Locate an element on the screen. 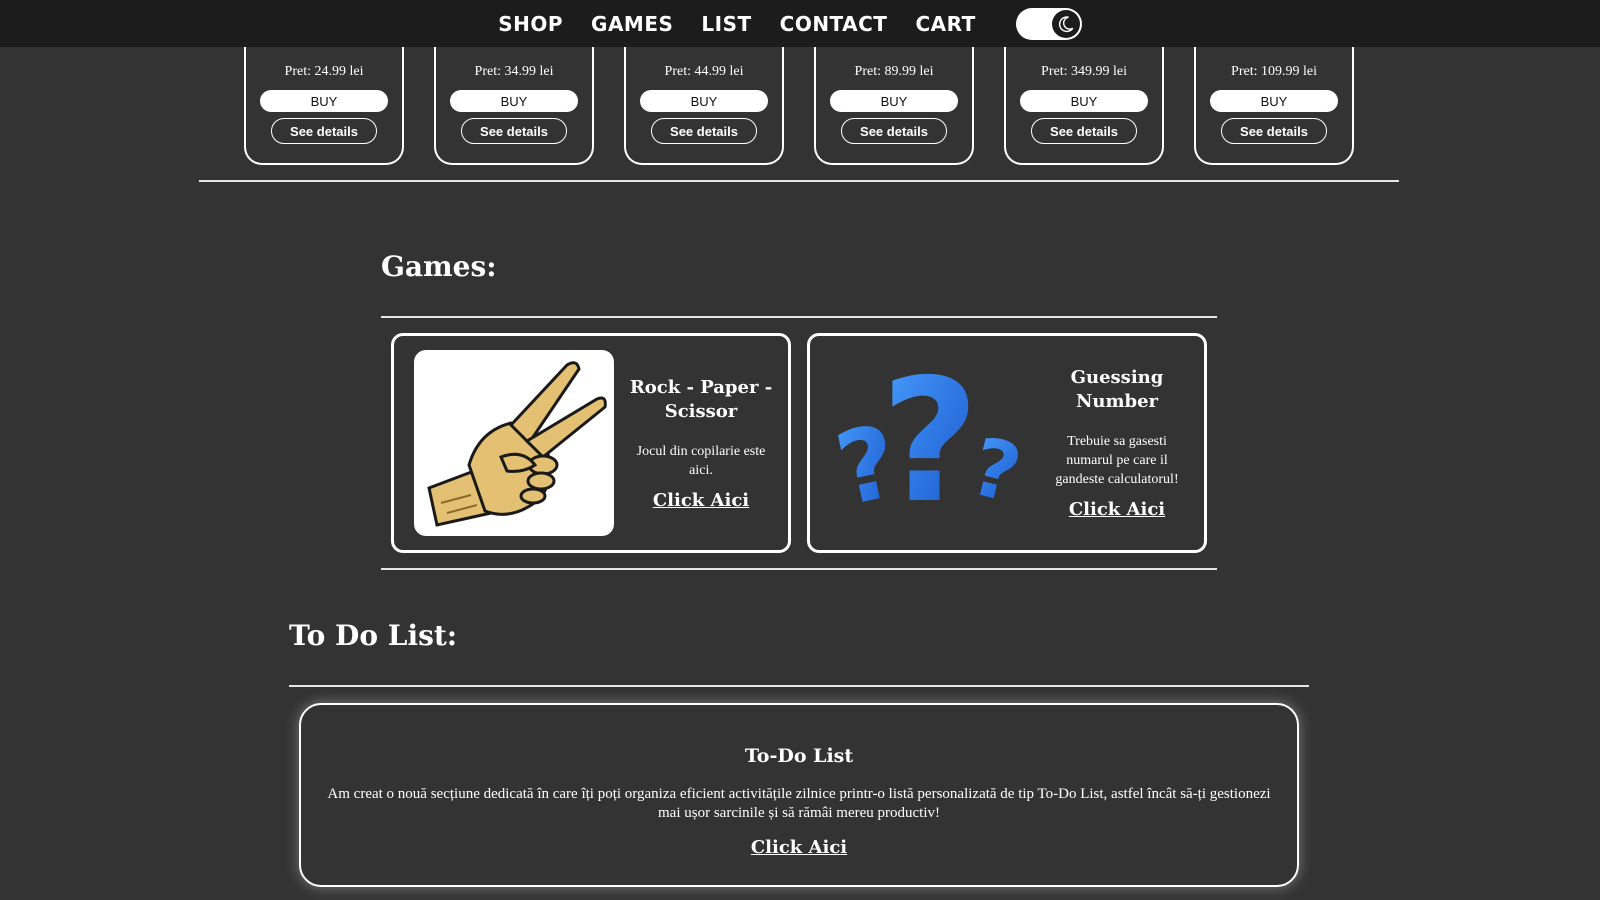 The height and width of the screenshot is (900, 1600). question-marks-icon: ? ? ? is located at coordinates (930, 443).